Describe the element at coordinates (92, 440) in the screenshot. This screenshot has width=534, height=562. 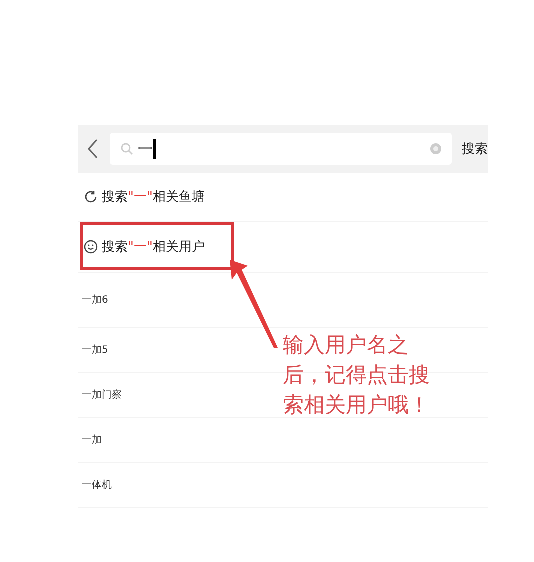
I see `suggestion-item: 一加` at that location.